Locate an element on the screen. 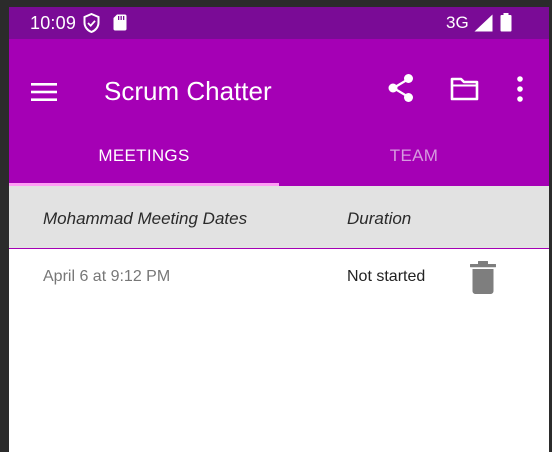 Image resolution: width=552 pixels, height=452 pixels. meeting-row: April 6 at 9:12 PM Not started is located at coordinates (279, 278).